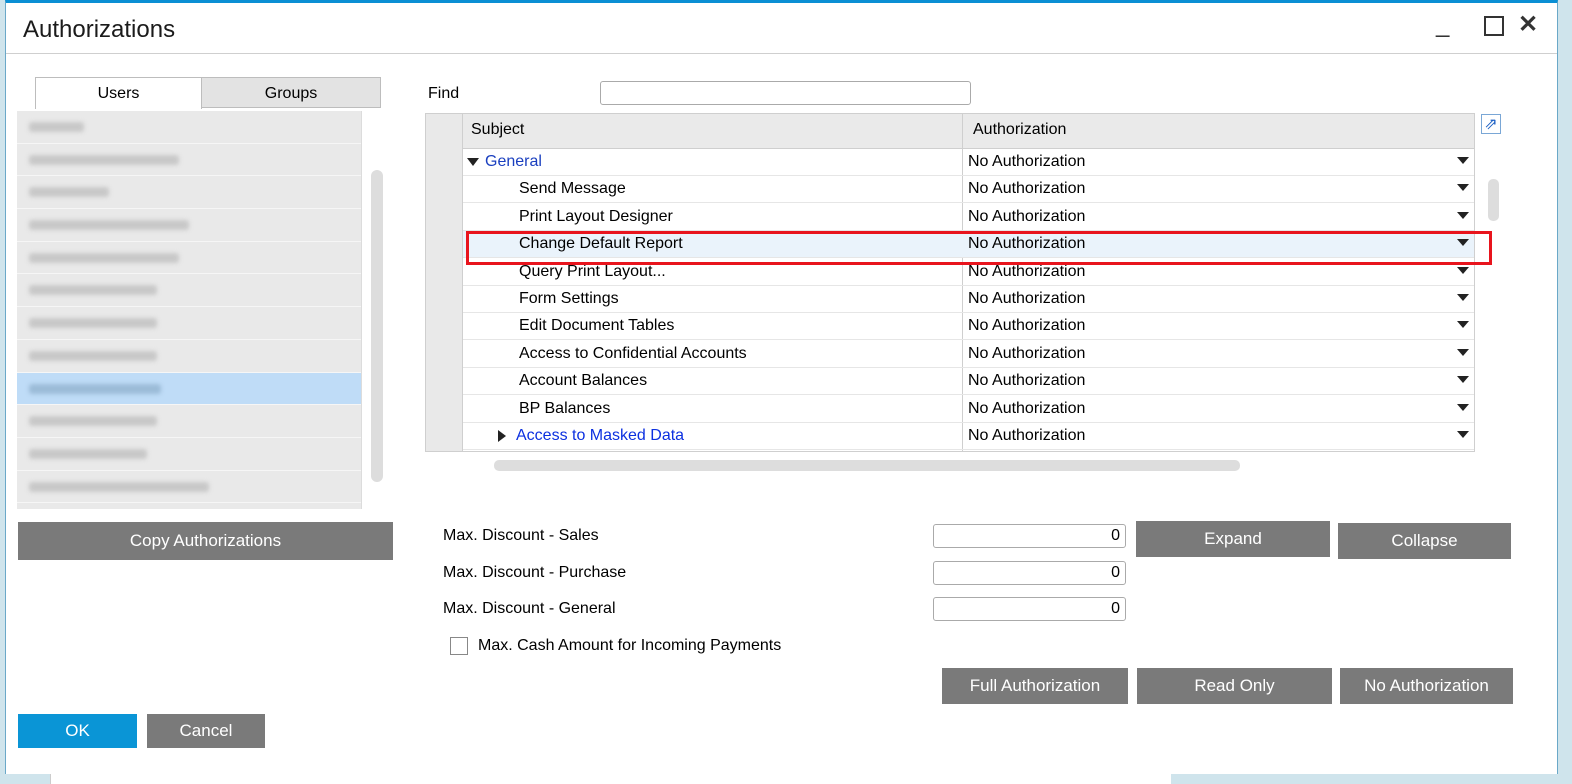 Image resolution: width=1572 pixels, height=784 pixels. What do you see at coordinates (1035, 686) in the screenshot?
I see `full-authorization-button: Full Authorization` at bounding box center [1035, 686].